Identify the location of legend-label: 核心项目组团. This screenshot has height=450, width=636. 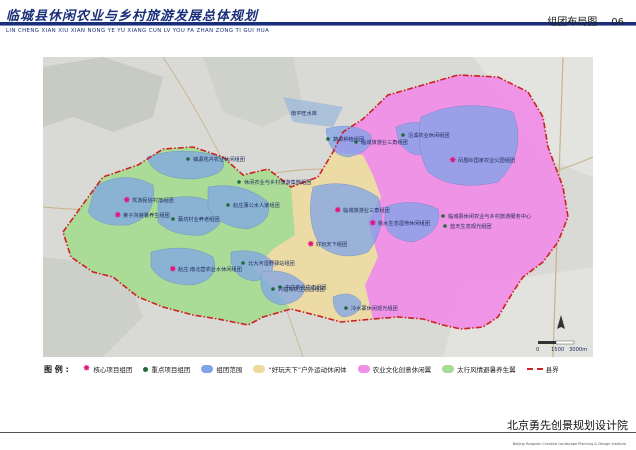
(113, 370).